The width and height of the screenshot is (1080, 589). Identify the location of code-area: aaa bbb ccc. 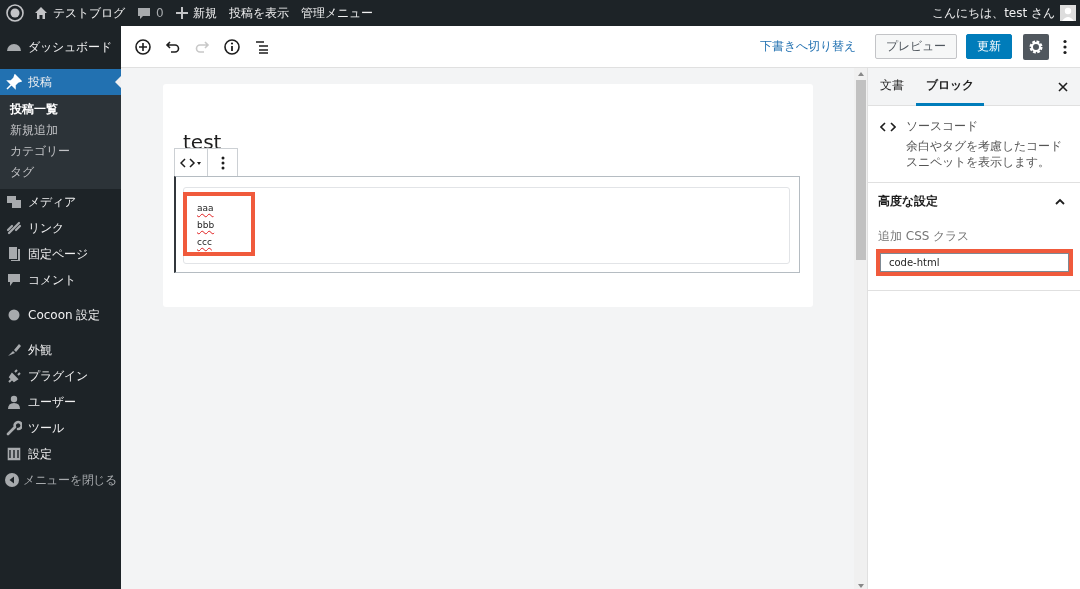
(486, 225).